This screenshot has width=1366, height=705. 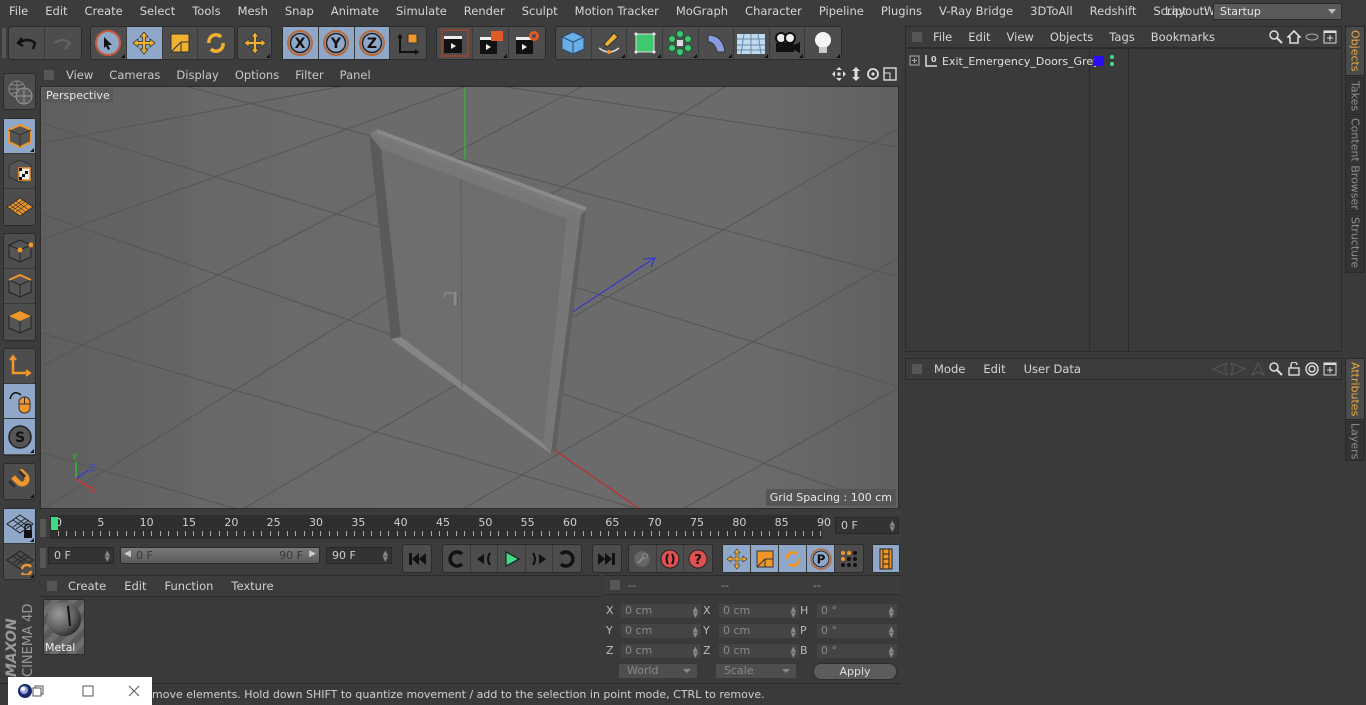 I want to click on object-menu-edit: Edit, so click(x=979, y=37).